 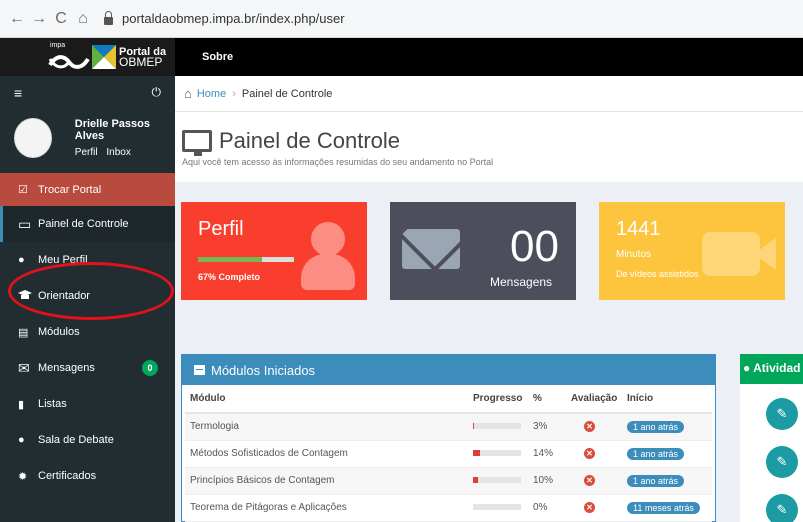 I want to click on arrow-left-icon: ←, so click(x=17, y=19).